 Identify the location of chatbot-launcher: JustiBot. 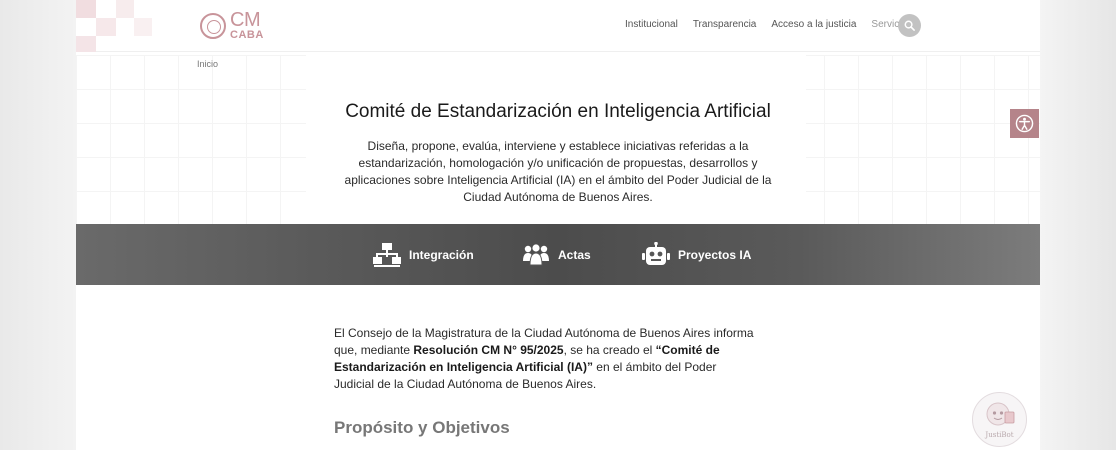
(999, 419).